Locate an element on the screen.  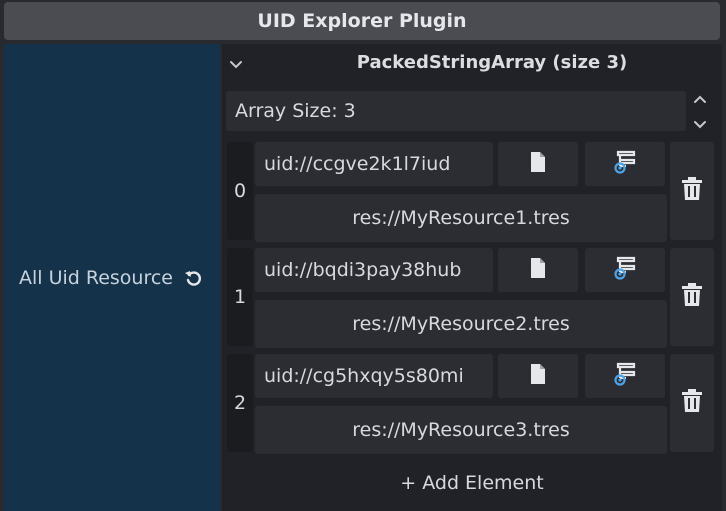
window-title: UID Explorer Plugin is located at coordinates (362, 21).